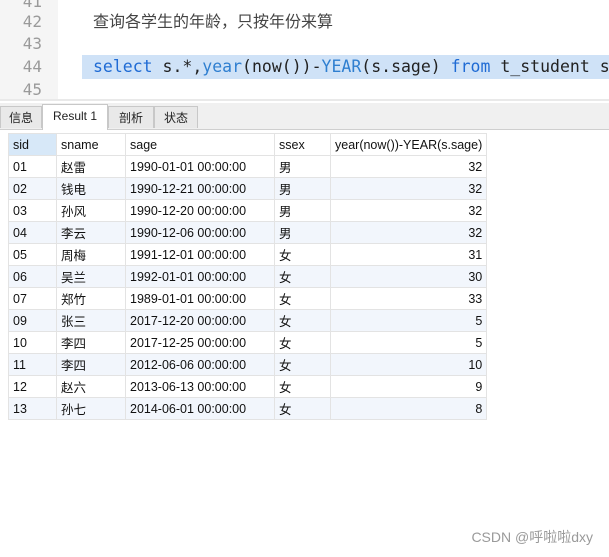  I want to click on table-row: 09 张三 2017-12-20 00:00:00 女 5, so click(248, 320).